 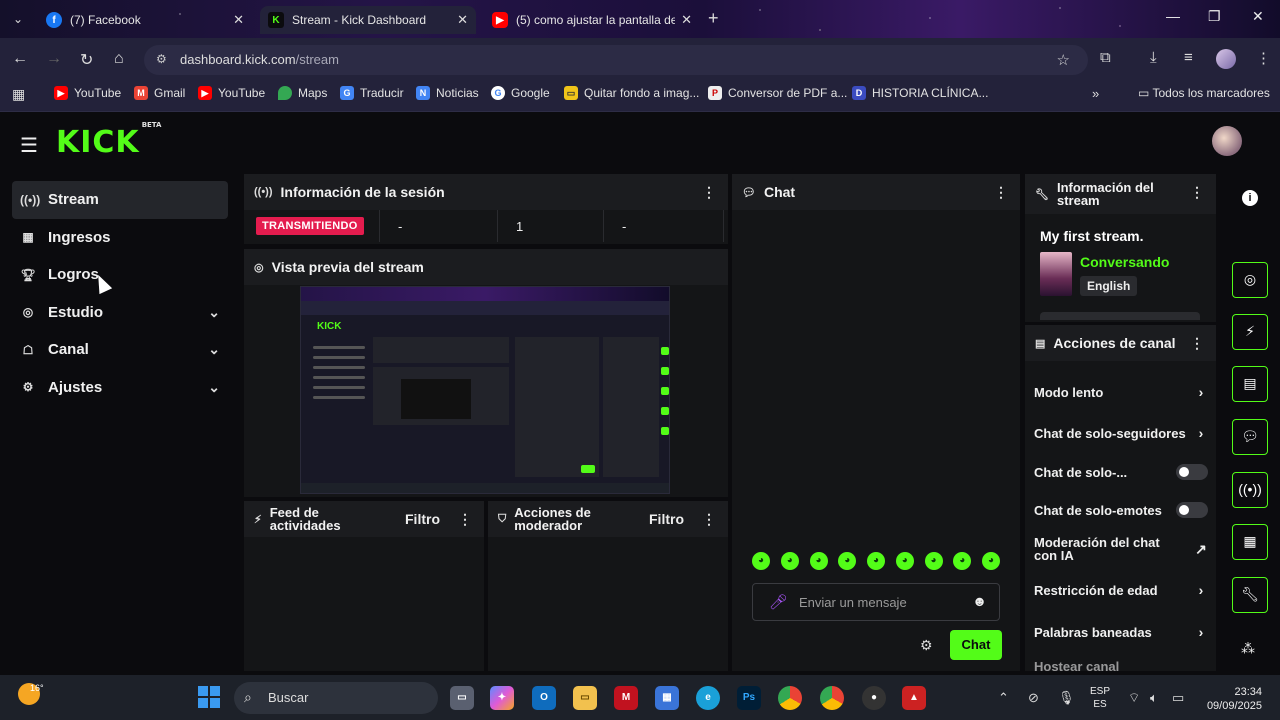 What do you see at coordinates (1033, 698) in the screenshot?
I see `tray-network-off-icon: ⊘` at bounding box center [1033, 698].